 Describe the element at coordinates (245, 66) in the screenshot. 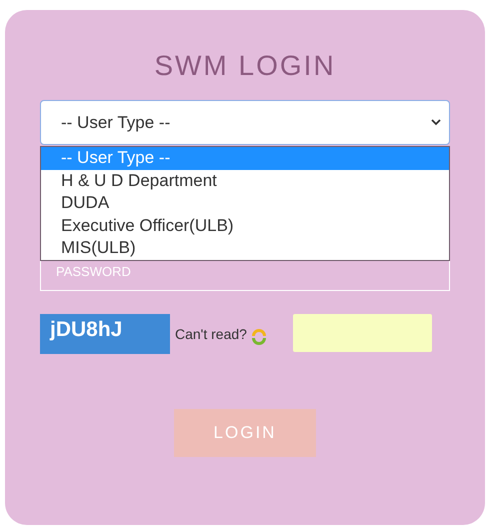

I see `login-title: SWM LOGIN` at that location.